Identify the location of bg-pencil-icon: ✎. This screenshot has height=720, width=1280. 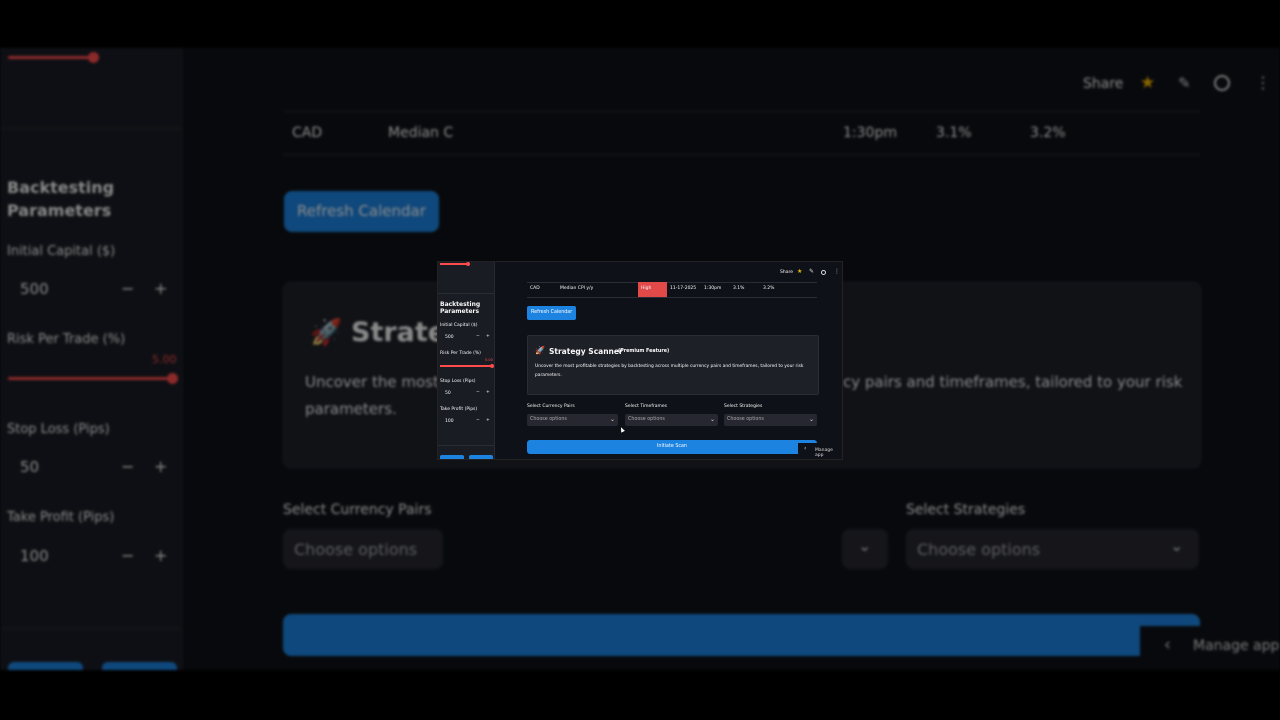
(1184, 83).